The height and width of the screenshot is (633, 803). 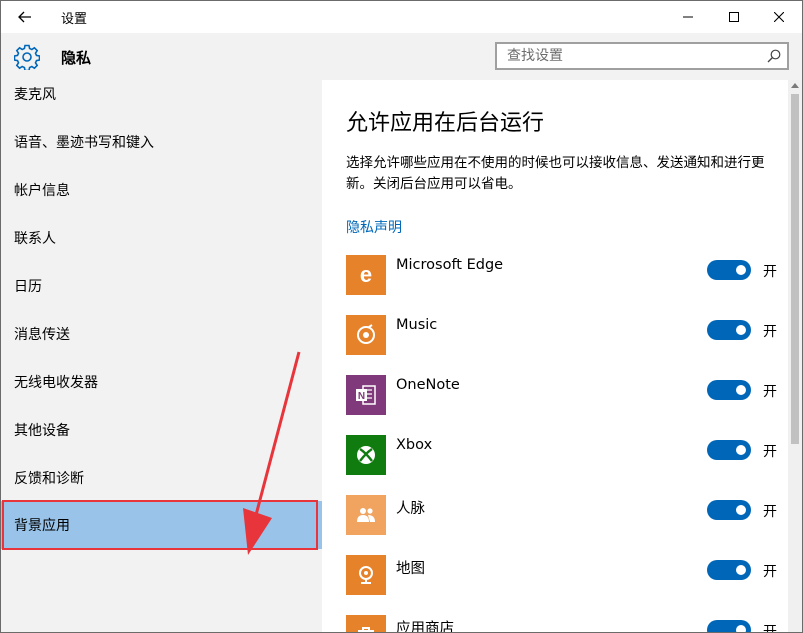 I want to click on sidebar-item-label: 其他设备, so click(x=42, y=431).